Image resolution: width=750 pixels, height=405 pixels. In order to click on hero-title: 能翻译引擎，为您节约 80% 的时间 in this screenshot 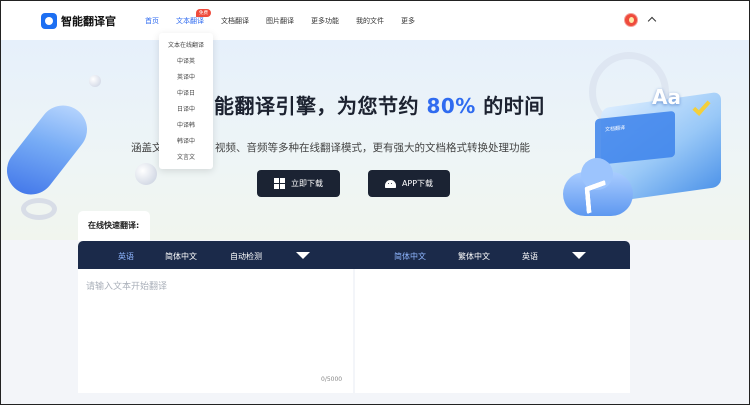, I will do `click(379, 104)`.